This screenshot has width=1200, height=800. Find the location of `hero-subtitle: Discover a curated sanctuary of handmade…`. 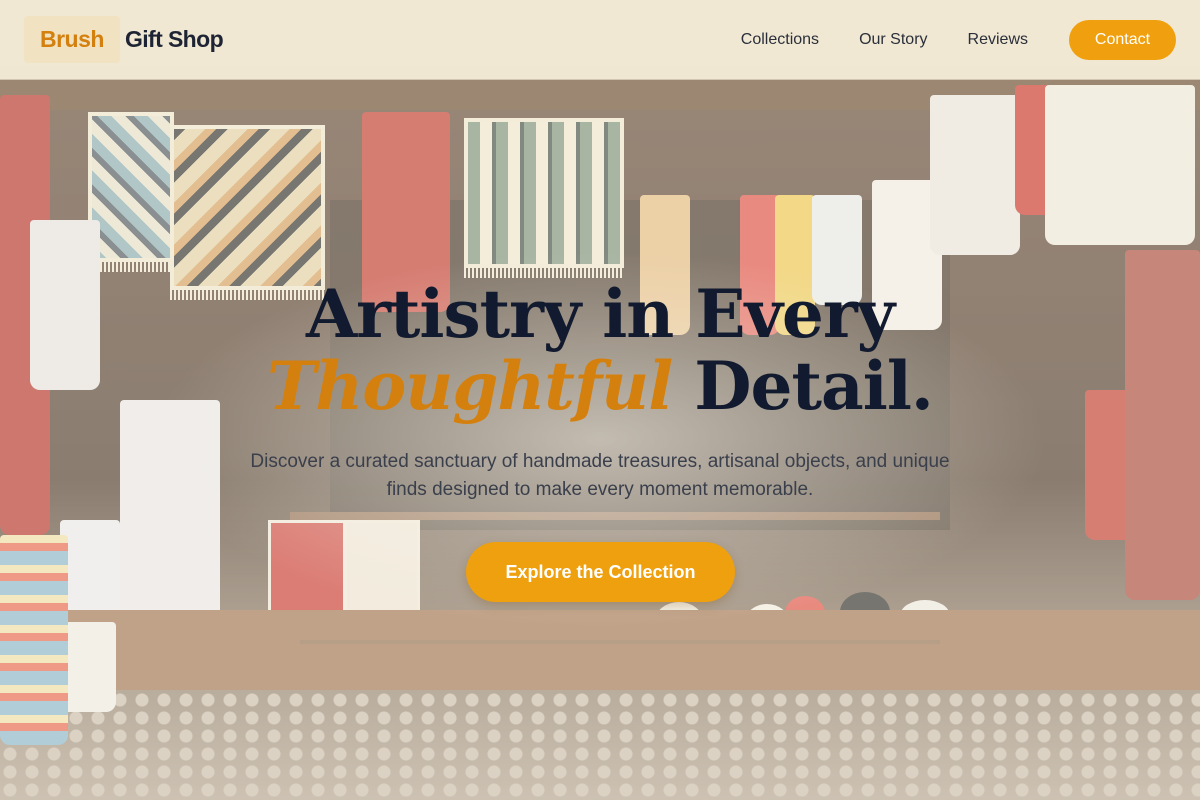

hero-subtitle: Discover a curated sanctuary of handmade… is located at coordinates (600, 475).